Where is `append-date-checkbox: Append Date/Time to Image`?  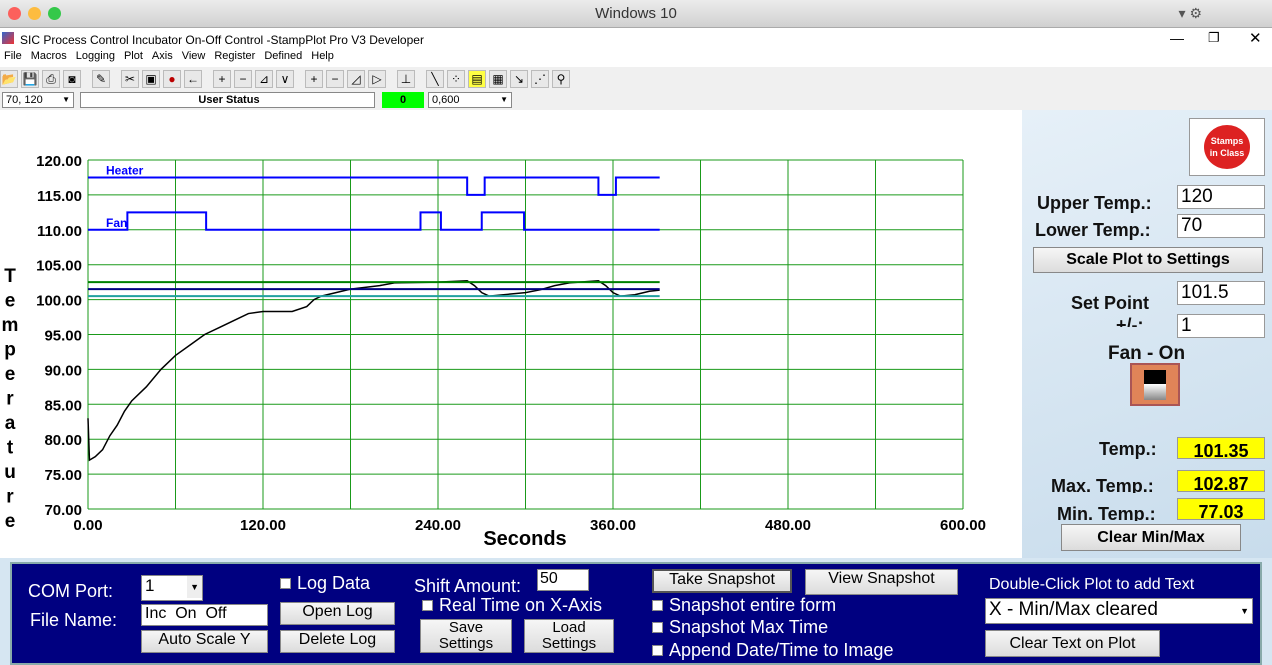
append-date-checkbox: Append Date/Time to Image is located at coordinates (772, 650).